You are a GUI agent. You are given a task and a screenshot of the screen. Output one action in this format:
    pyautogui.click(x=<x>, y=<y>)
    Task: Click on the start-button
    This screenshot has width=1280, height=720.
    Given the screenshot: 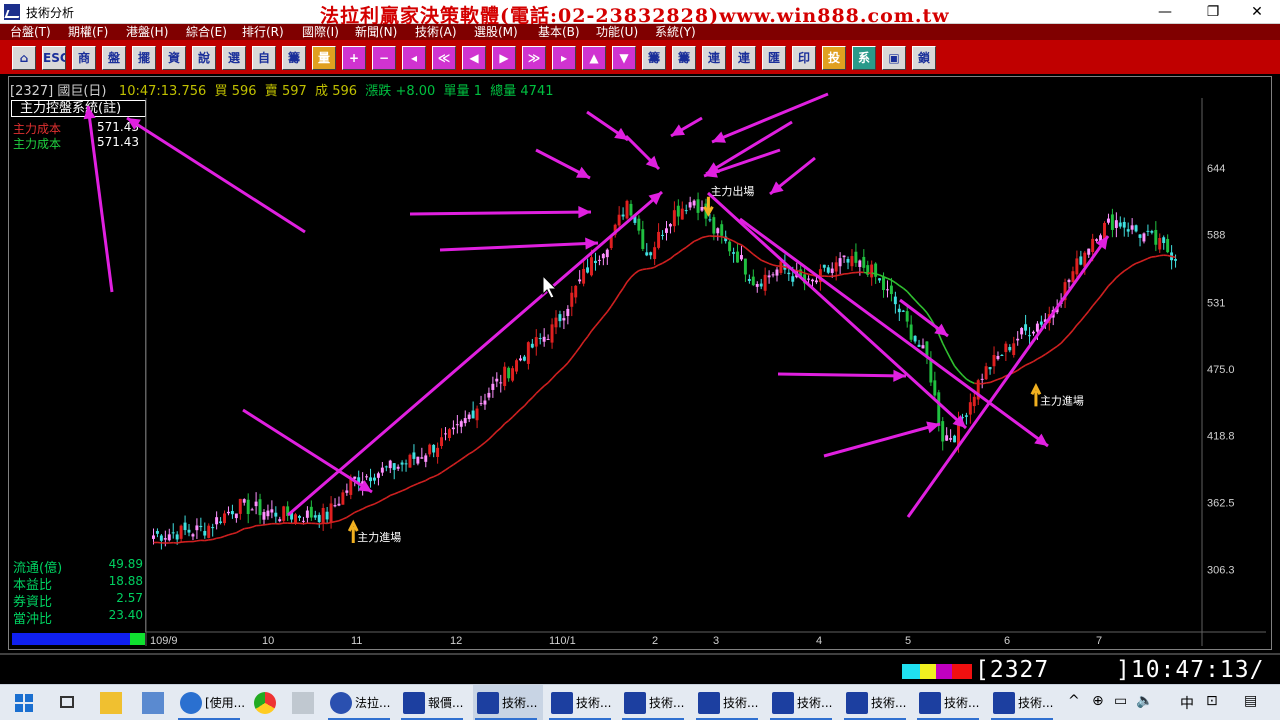 What is the action you would take?
    pyautogui.click(x=24, y=702)
    